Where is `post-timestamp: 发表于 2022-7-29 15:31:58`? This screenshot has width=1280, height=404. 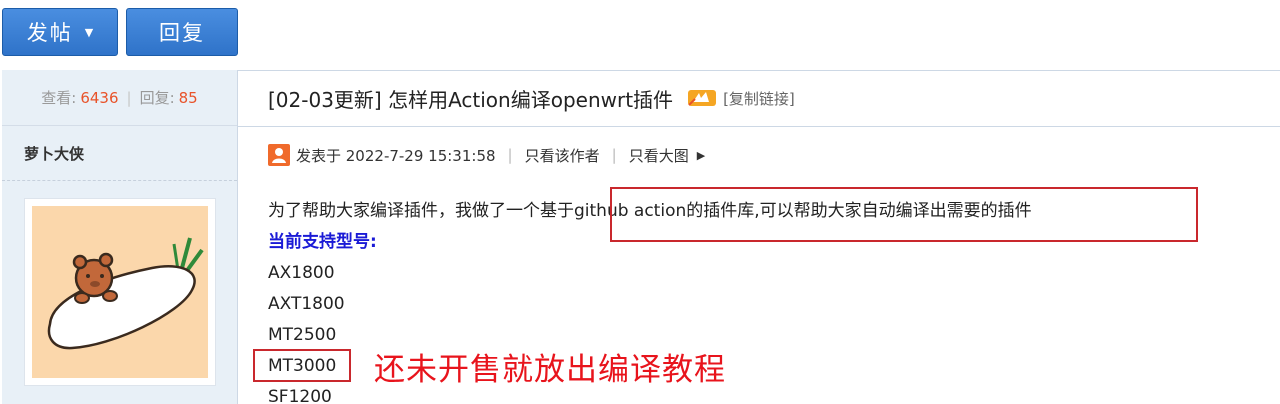
post-timestamp: 发表于 2022-7-29 15:31:58 is located at coordinates (396, 155).